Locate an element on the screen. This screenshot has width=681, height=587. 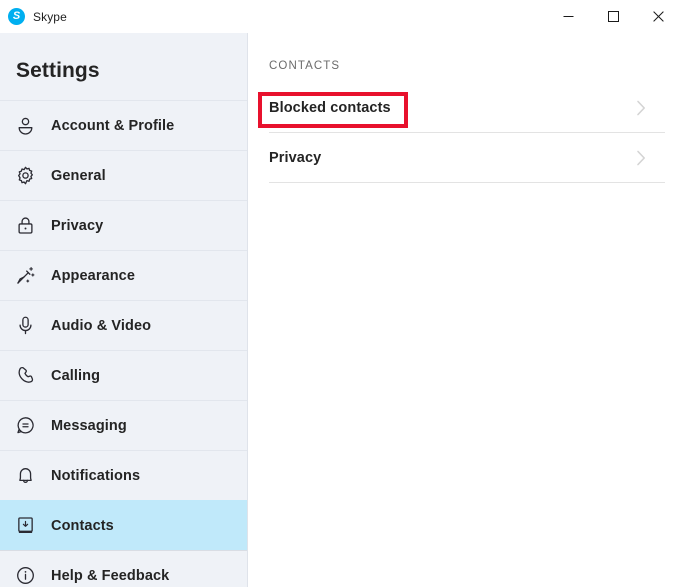
sidebar-item-appearance: Appearance is located at coordinates (123, 275).